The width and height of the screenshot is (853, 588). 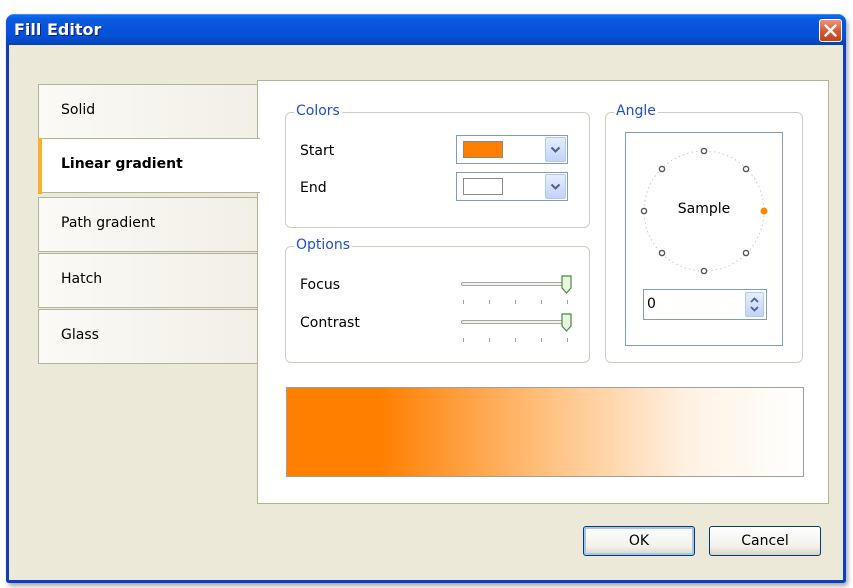 What do you see at coordinates (80, 335) in the screenshot?
I see `tab-label: Glass` at bounding box center [80, 335].